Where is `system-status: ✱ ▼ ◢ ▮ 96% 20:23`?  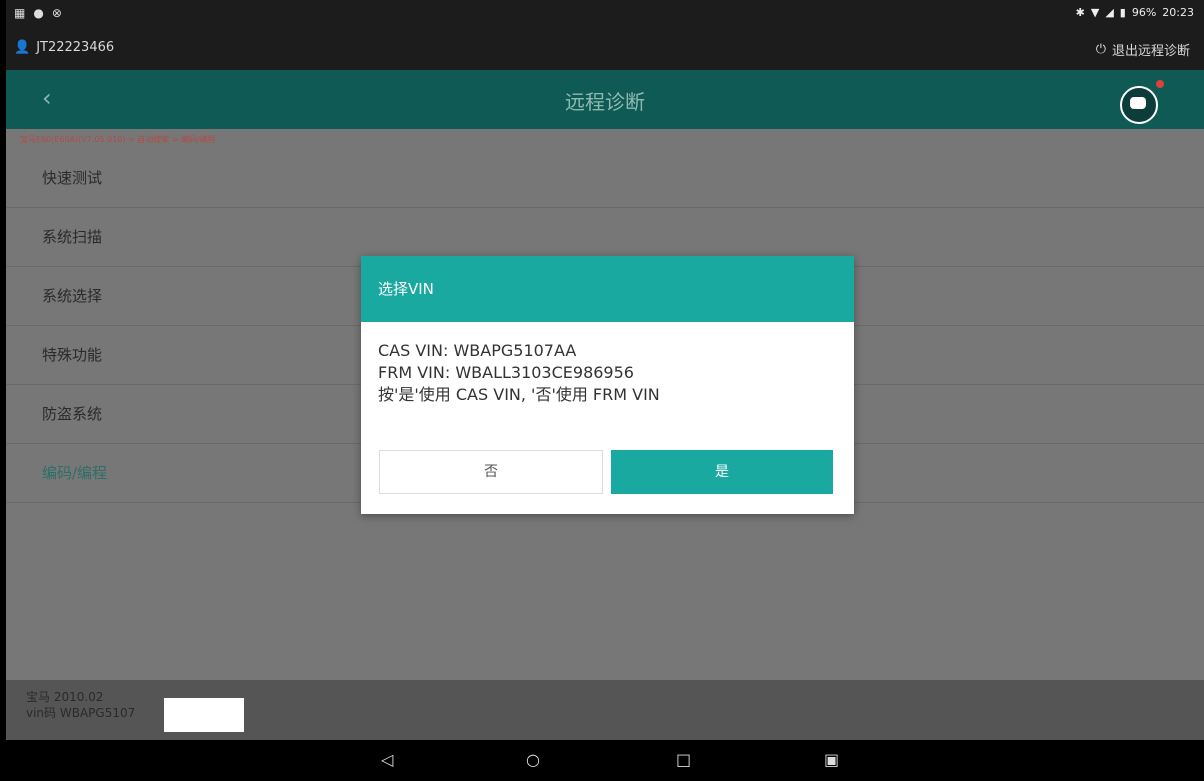
system-status: ✱ ▼ ◢ ▮ 96% 20:23 is located at coordinates (1135, 12).